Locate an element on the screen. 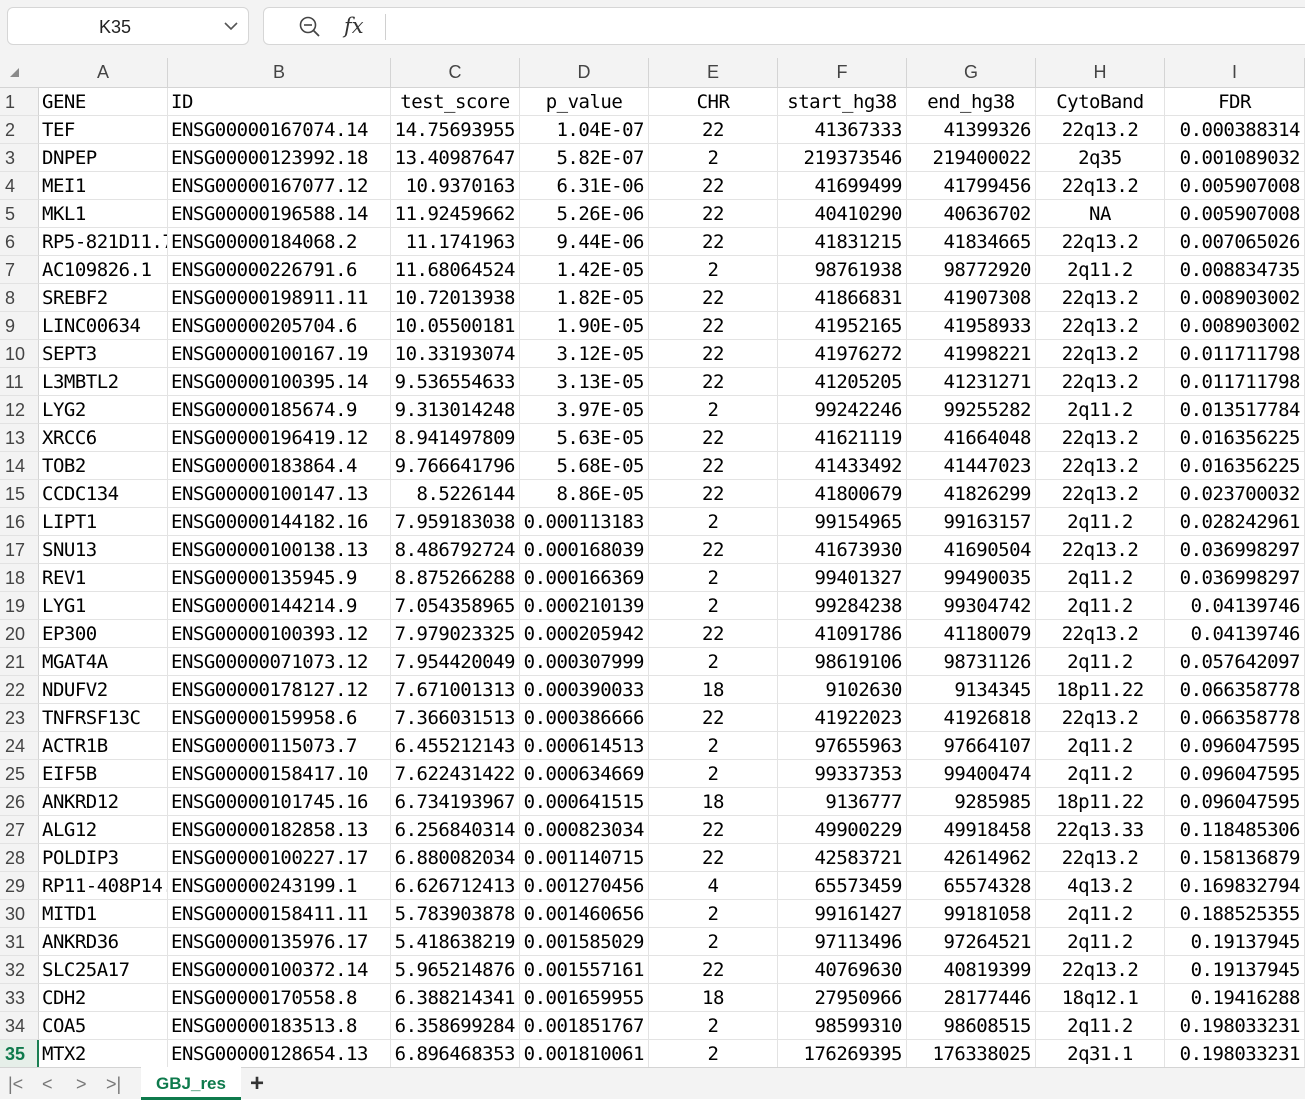 The image size is (1305, 1101). cell: 0.008834735 is located at coordinates (1235, 270).